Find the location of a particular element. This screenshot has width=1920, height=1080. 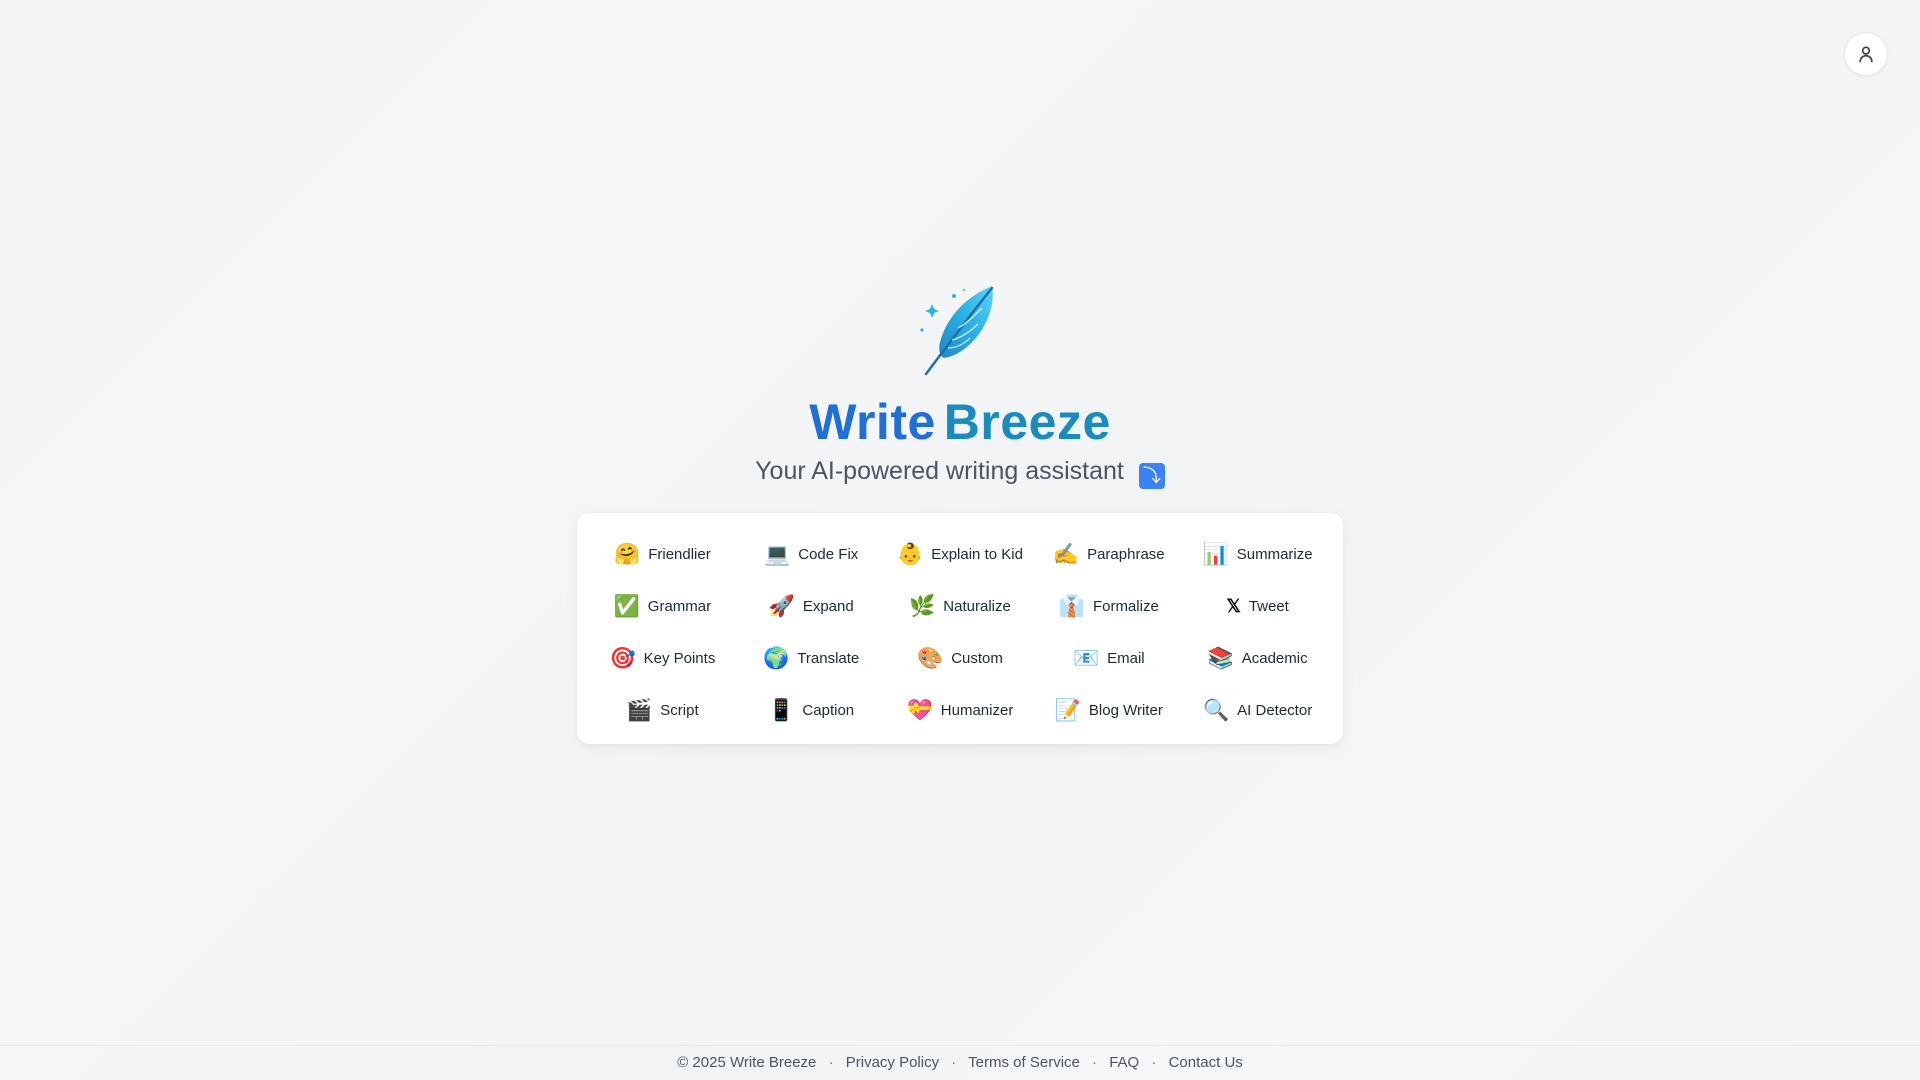

tool-label: Expand is located at coordinates (828, 606).